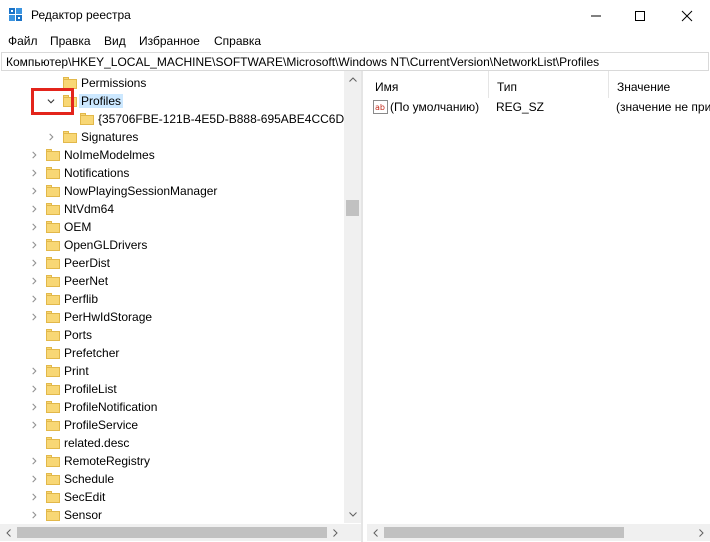 This screenshot has width=710, height=542. I want to click on values-horizontal-scrollbar, so click(538, 532).